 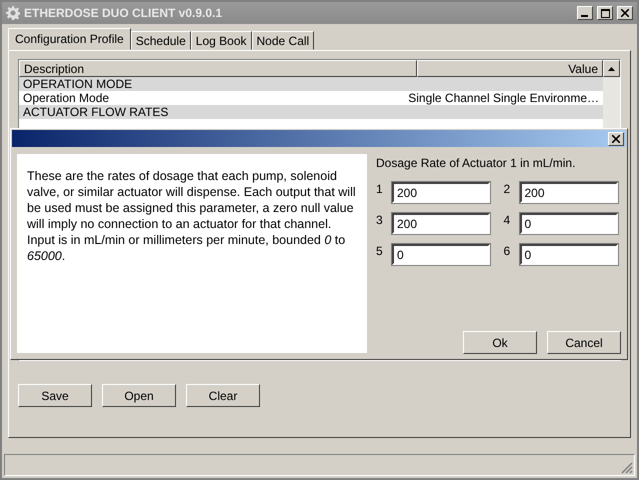 I want to click on gear-icon, so click(x=13, y=13).